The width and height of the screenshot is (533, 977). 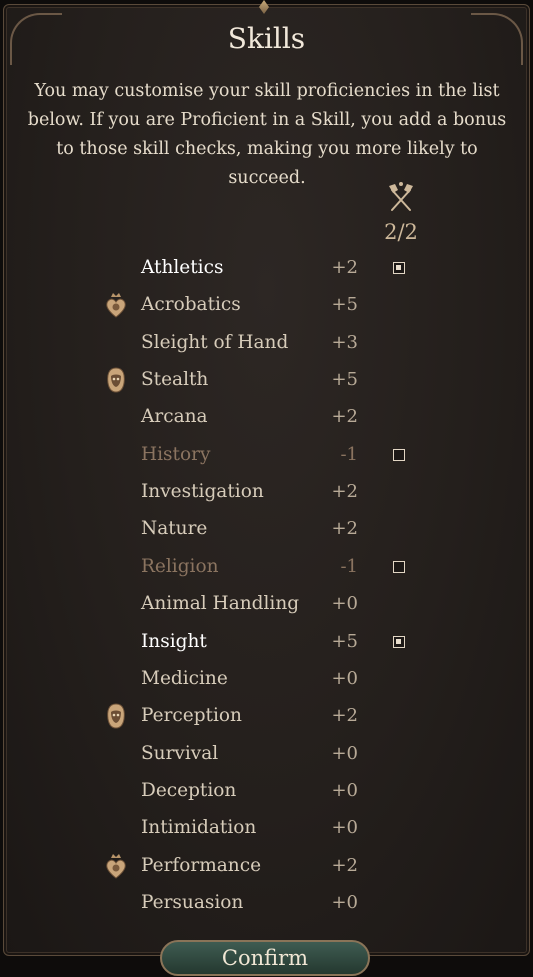 What do you see at coordinates (192, 902) in the screenshot?
I see `skill-name: Persuasion` at bounding box center [192, 902].